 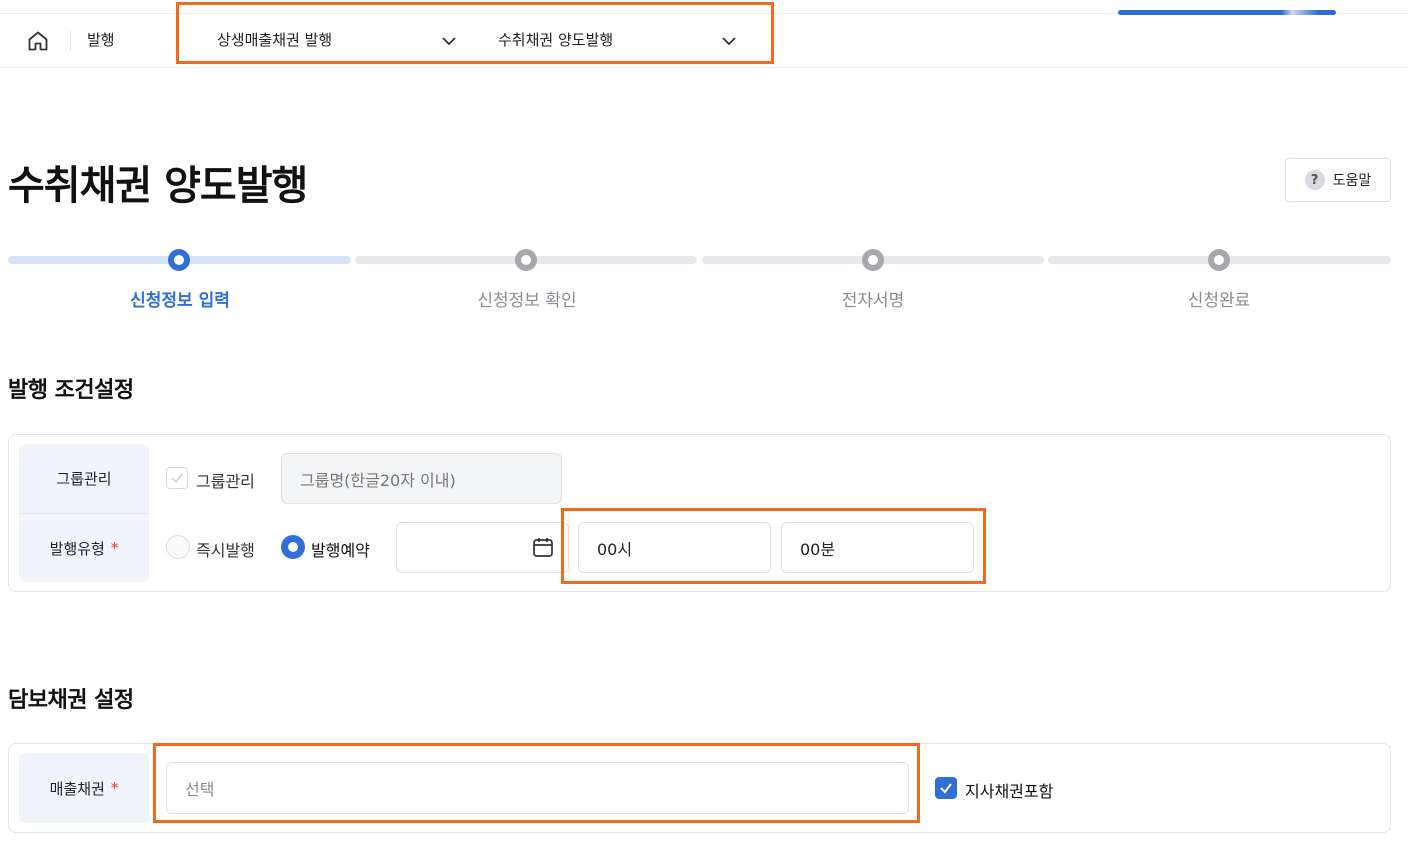 I want to click on section-title-issue-conditions: 발행 조건설정, so click(x=71, y=390).